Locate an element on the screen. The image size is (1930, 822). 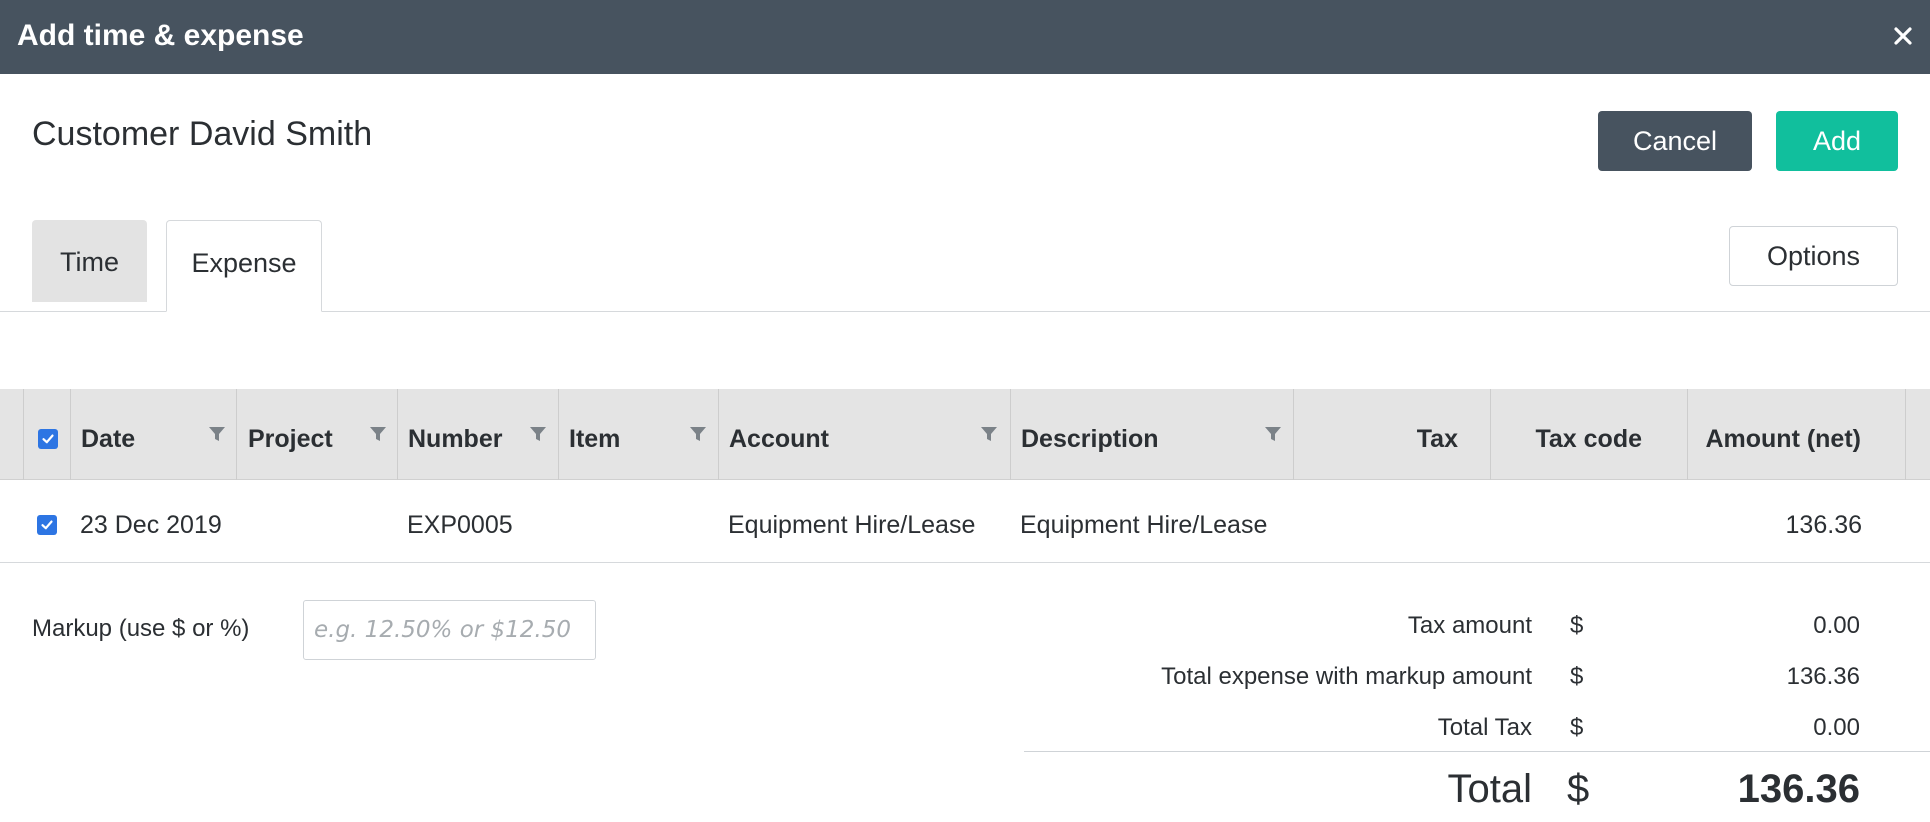
column-account: Account is located at coordinates (864, 434).